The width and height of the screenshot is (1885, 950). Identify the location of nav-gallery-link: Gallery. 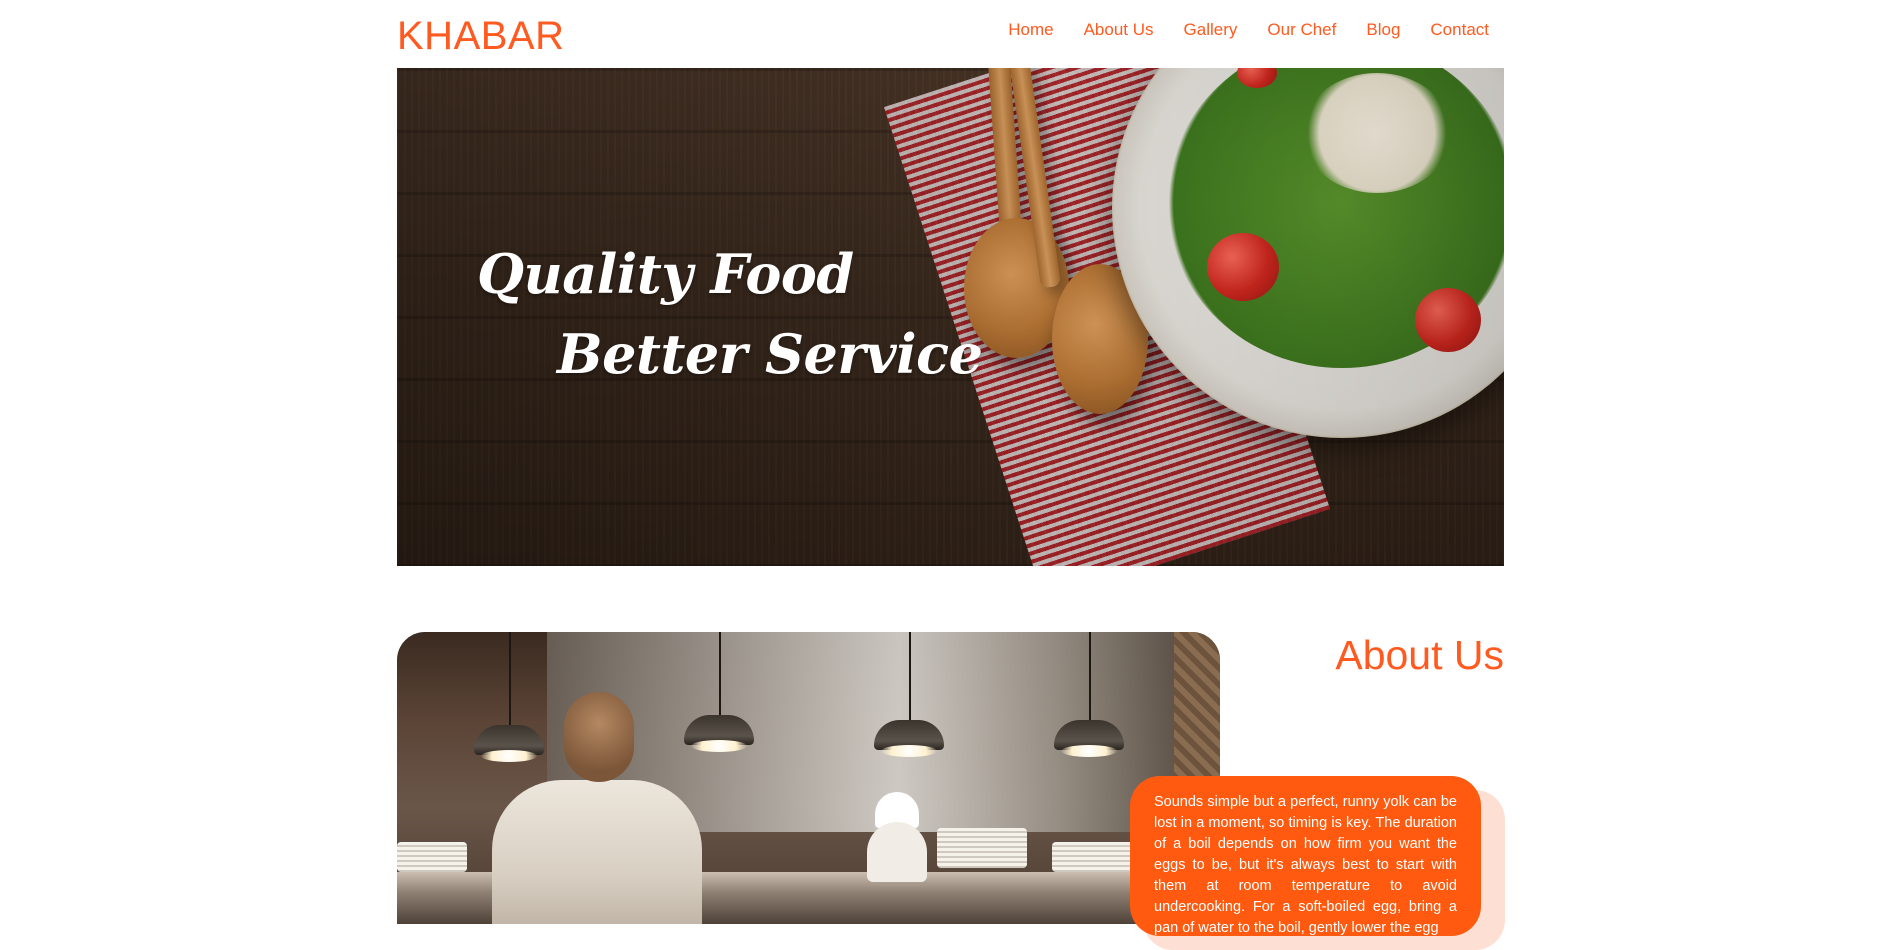
(1211, 30).